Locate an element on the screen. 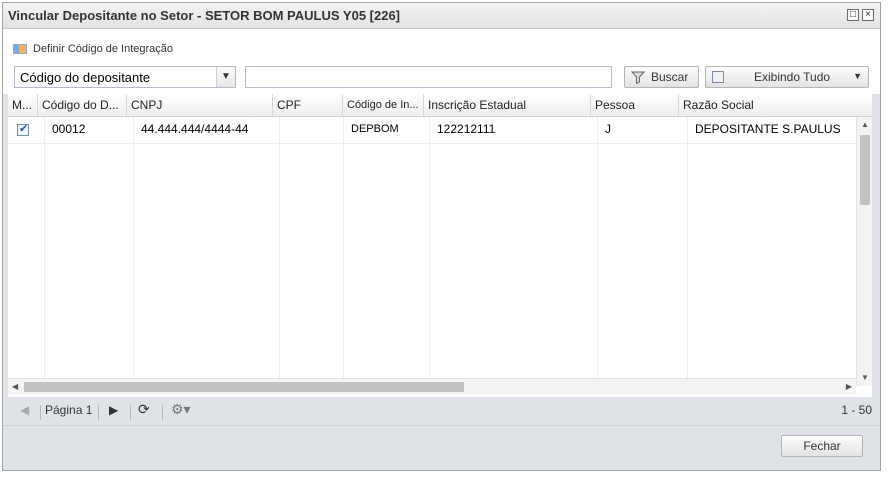 Image resolution: width=895 pixels, height=485 pixels. integration-toolbar: Definir Código de Integração is located at coordinates (441, 45).